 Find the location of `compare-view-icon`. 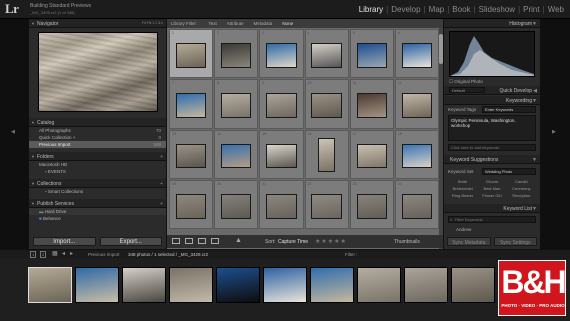

compare-view-icon is located at coordinates (202, 241).